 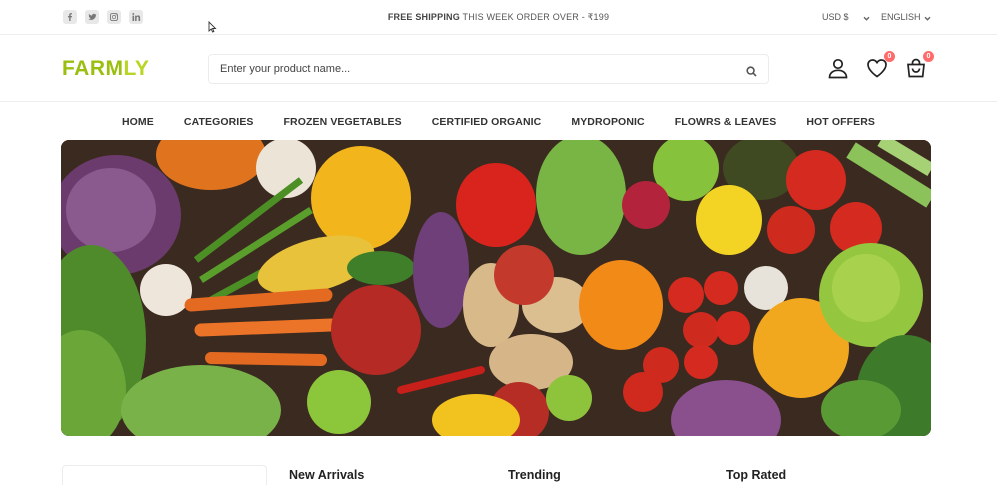 What do you see at coordinates (880, 65) in the screenshot?
I see `wishlist-button: 0` at bounding box center [880, 65].